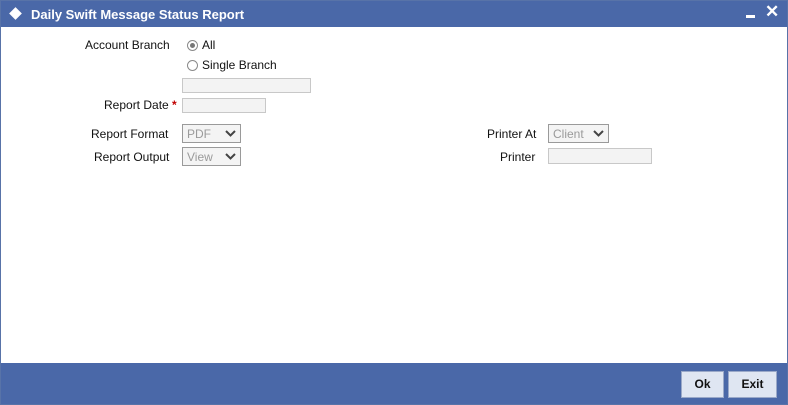 This screenshot has height=405, width=788. I want to click on radio-all, so click(192, 45).